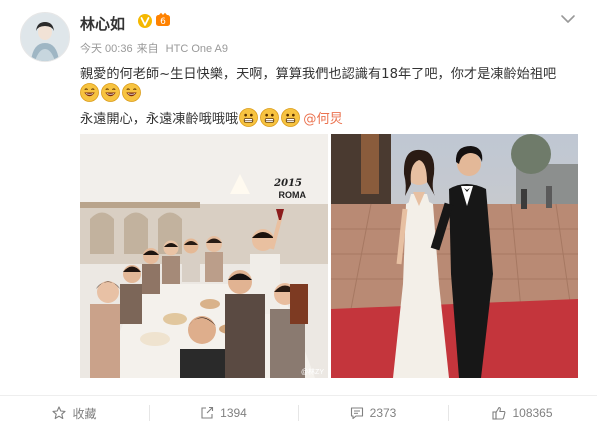  I want to click on device-name: HTC One A9, so click(197, 49).